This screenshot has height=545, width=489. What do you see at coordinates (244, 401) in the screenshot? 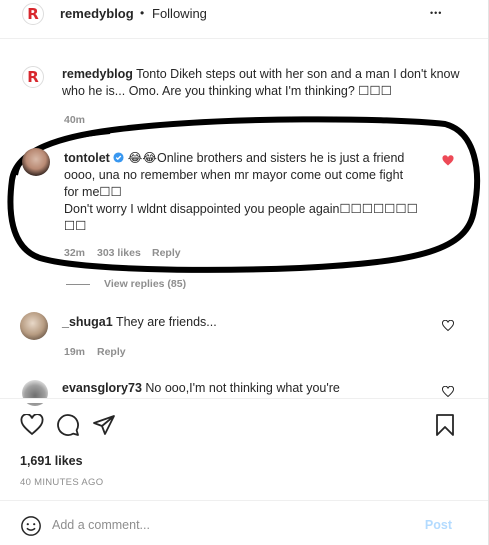
I see `comments-scroll-mask` at bounding box center [244, 401].